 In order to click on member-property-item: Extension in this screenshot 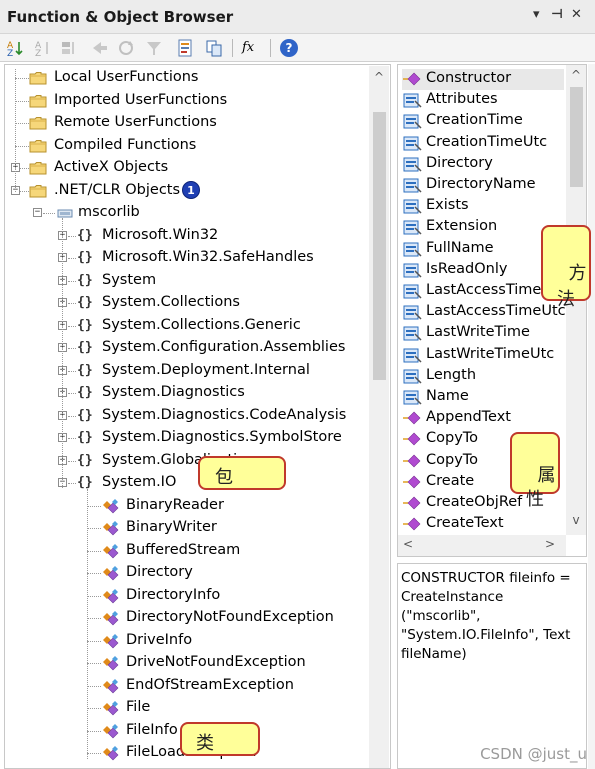, I will do `click(483, 227)`.